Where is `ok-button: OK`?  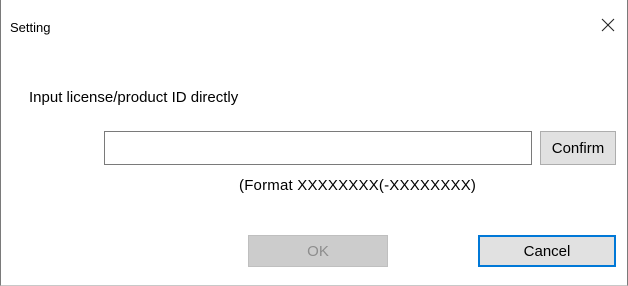 ok-button: OK is located at coordinates (318, 251).